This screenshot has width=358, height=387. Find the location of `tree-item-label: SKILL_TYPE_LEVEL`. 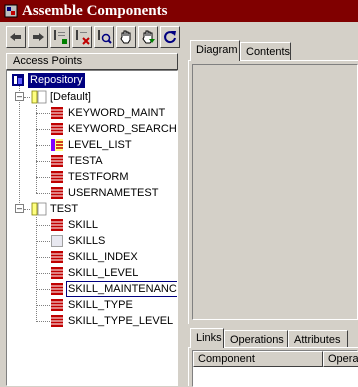

tree-item-label: SKILL_TYPE_LEVEL is located at coordinates (121, 321).